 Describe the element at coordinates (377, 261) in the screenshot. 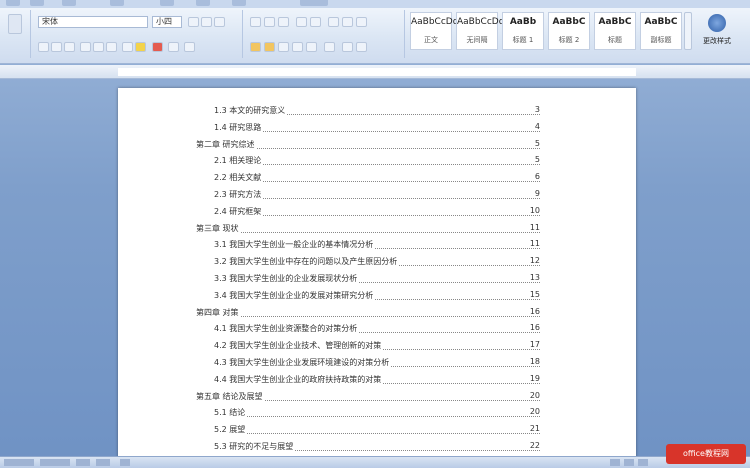

I see `toc-section-row: 3.2 我国大学生创业中存在的问题以及产生原因分析 12` at that location.